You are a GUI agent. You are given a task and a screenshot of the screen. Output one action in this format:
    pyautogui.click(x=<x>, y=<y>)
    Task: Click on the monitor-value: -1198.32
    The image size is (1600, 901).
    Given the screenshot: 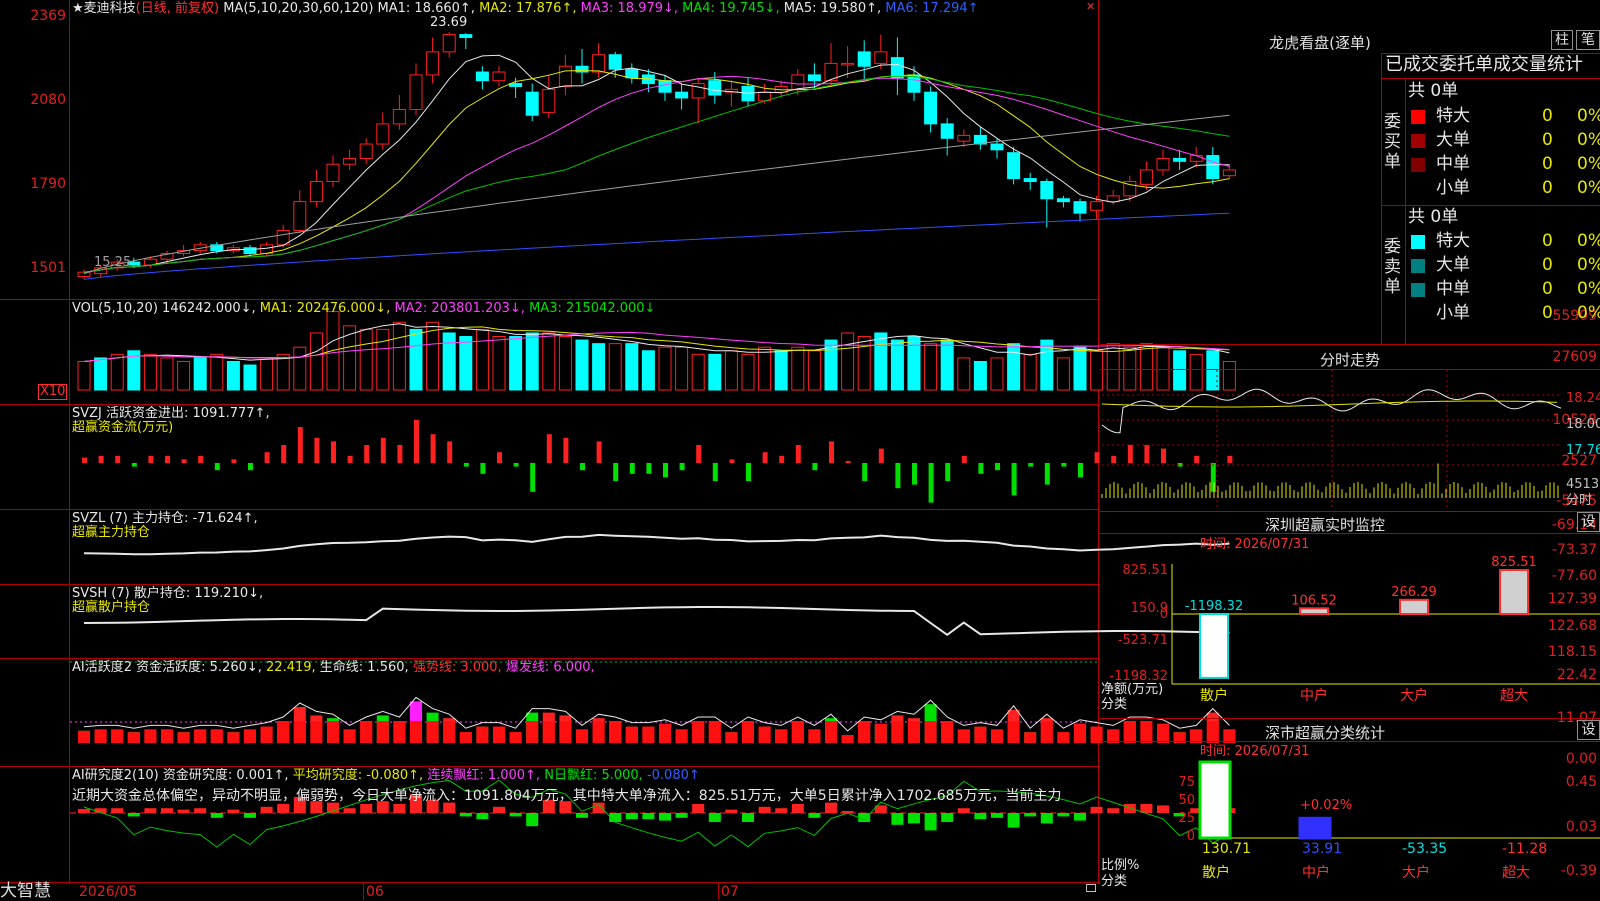 What is the action you would take?
    pyautogui.click(x=1214, y=606)
    